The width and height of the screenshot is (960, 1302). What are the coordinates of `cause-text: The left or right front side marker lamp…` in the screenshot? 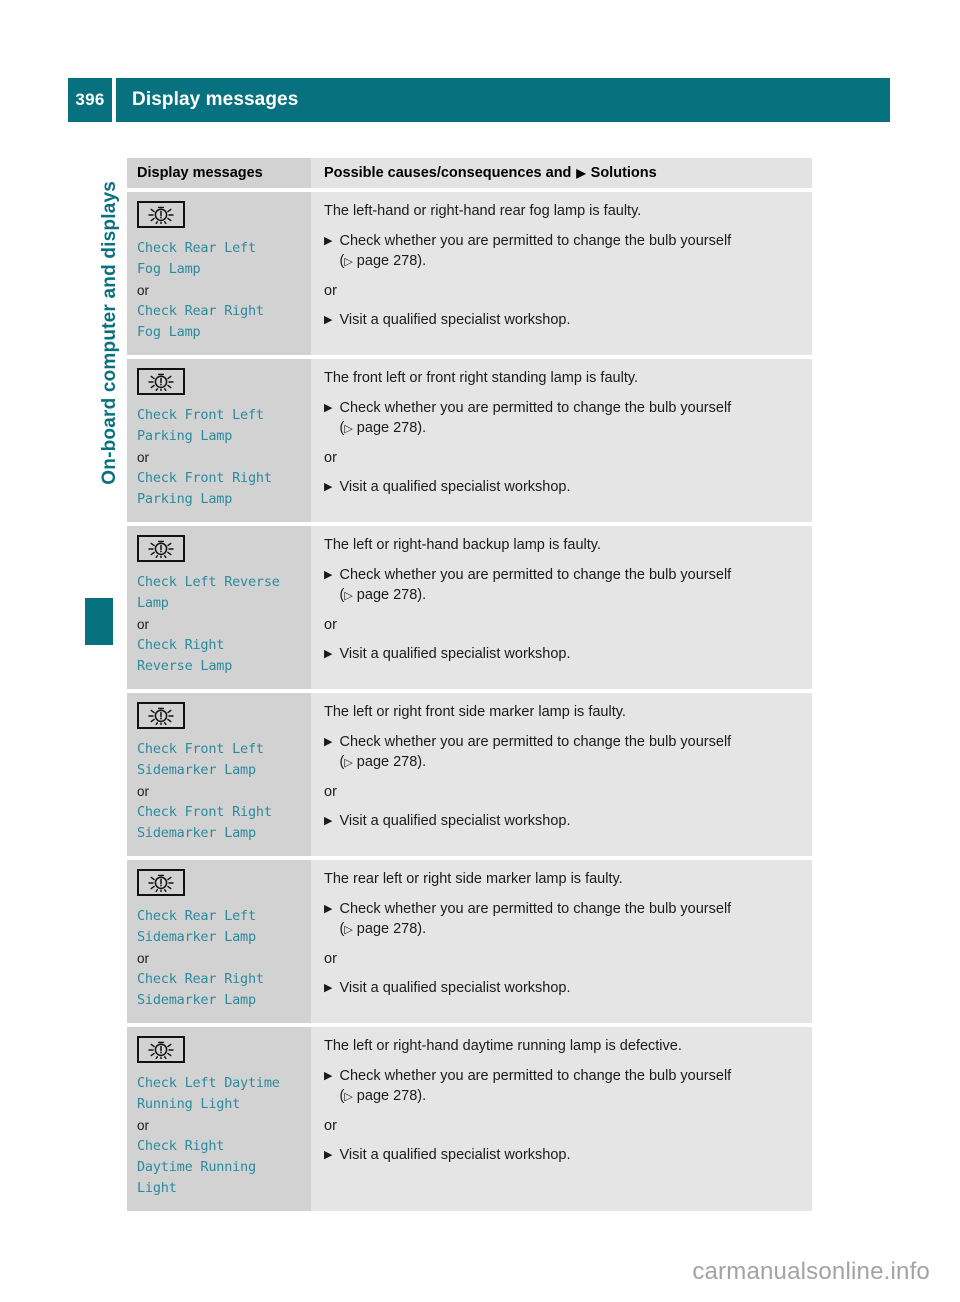 It's located at (475, 712).